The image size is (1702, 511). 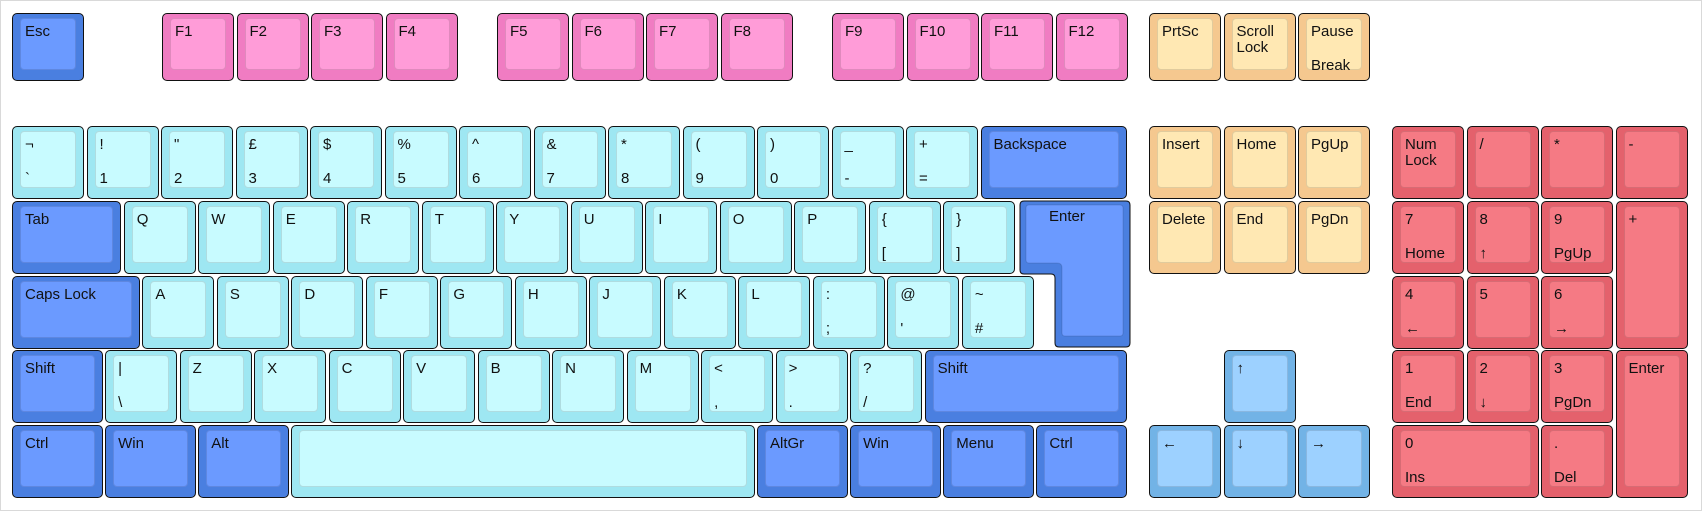 What do you see at coordinates (1428, 237) in the screenshot?
I see `key-num7: 7 Home` at bounding box center [1428, 237].